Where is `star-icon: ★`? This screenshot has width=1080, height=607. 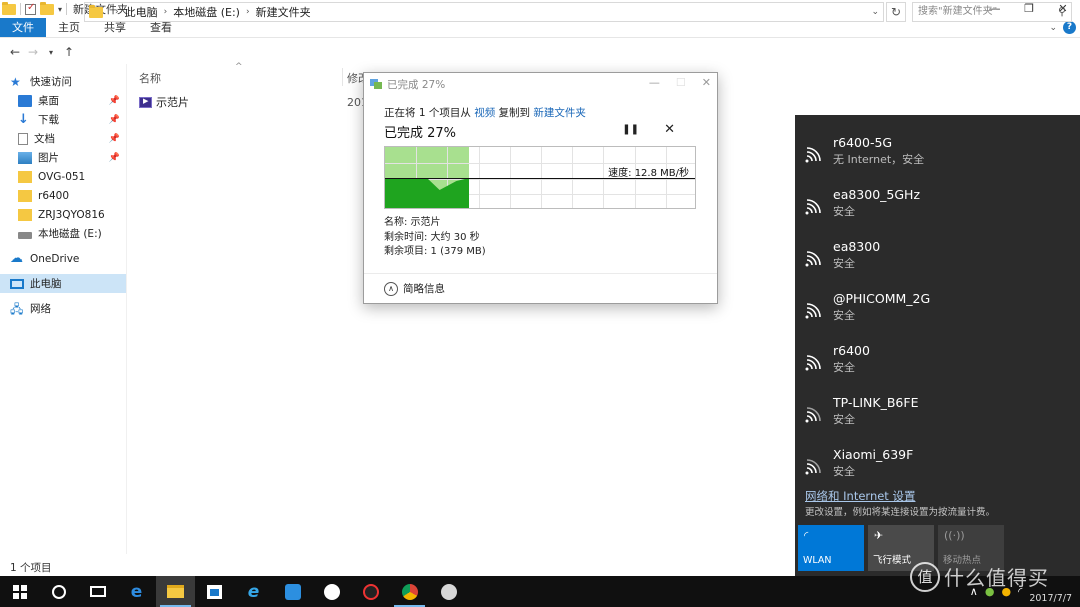
star-icon: ★ is located at coordinates (15, 81).